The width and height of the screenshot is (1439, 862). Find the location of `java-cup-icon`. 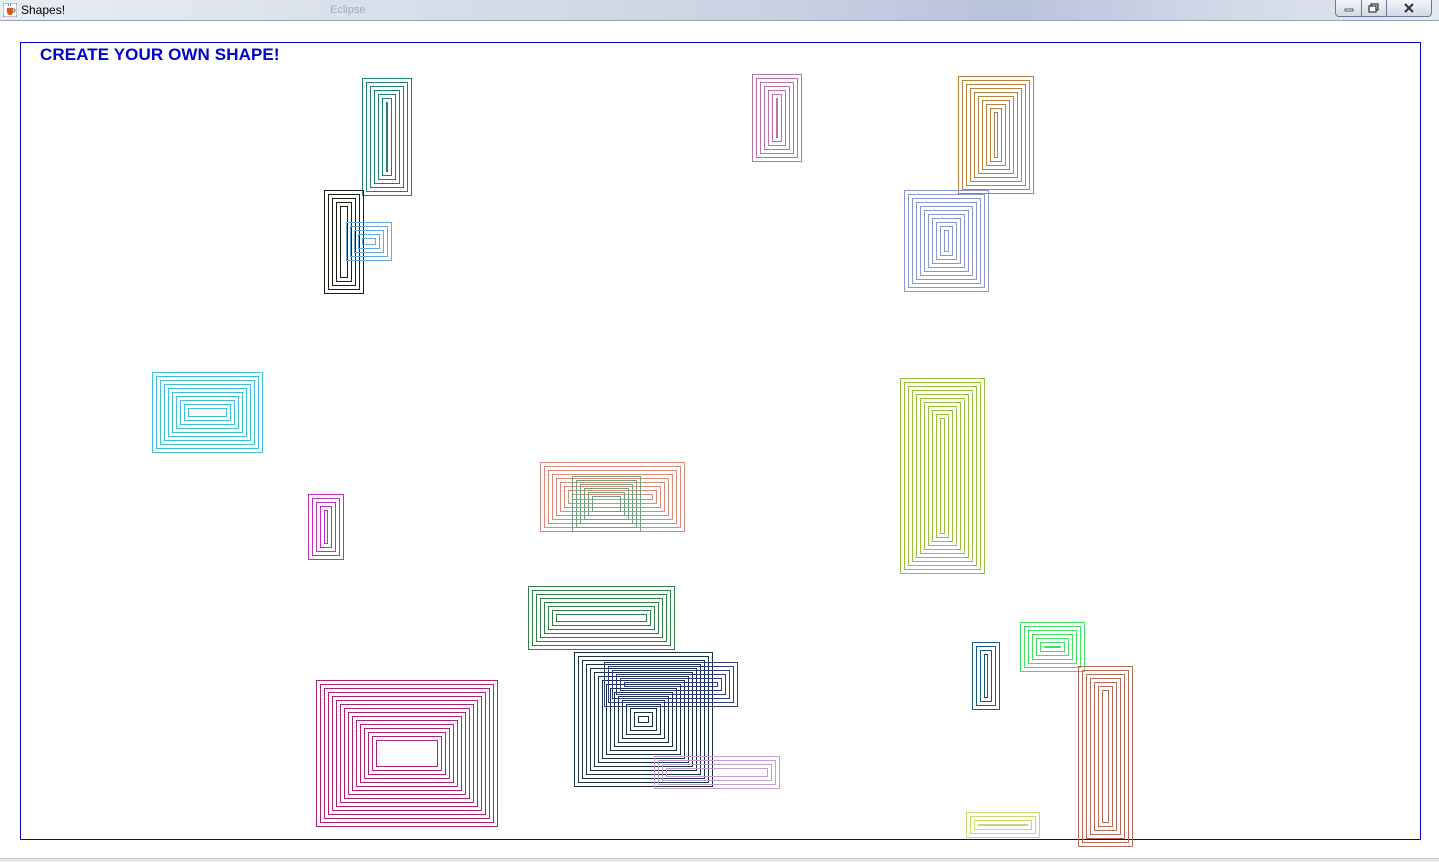

java-cup-icon is located at coordinates (10, 10).